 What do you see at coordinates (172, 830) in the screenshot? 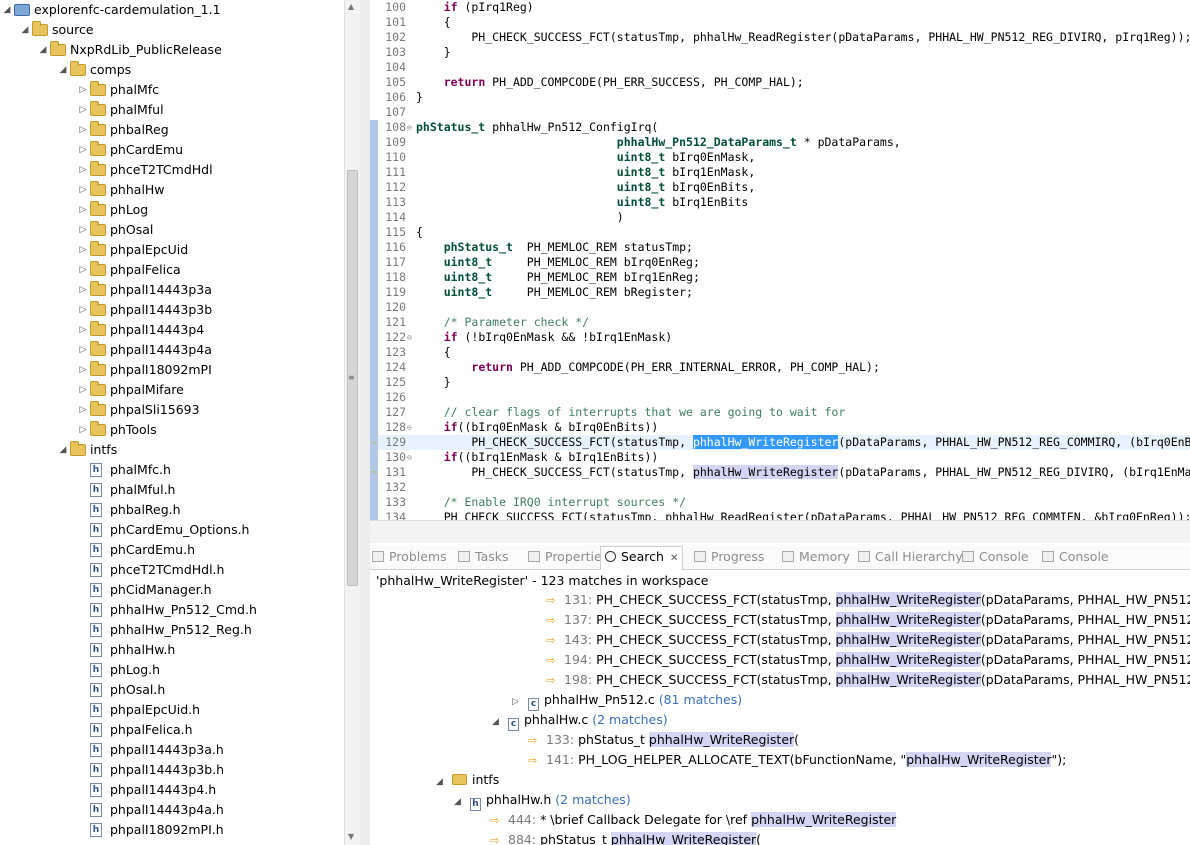
I see `tree-item: h phpalI18092mPI.h` at bounding box center [172, 830].